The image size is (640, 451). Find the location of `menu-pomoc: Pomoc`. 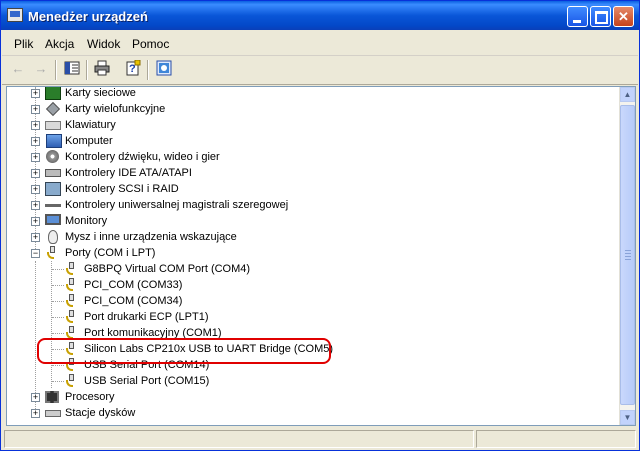

menu-pomoc: Pomoc is located at coordinates (150, 44).